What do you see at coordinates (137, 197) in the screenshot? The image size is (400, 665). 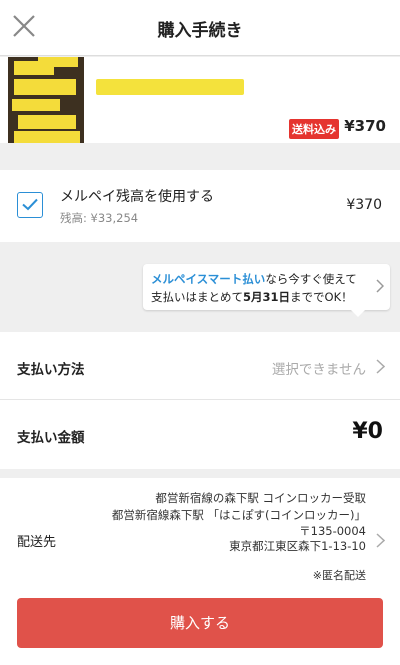 I see `balance-option-label: メルペイ残高を使用する` at bounding box center [137, 197].